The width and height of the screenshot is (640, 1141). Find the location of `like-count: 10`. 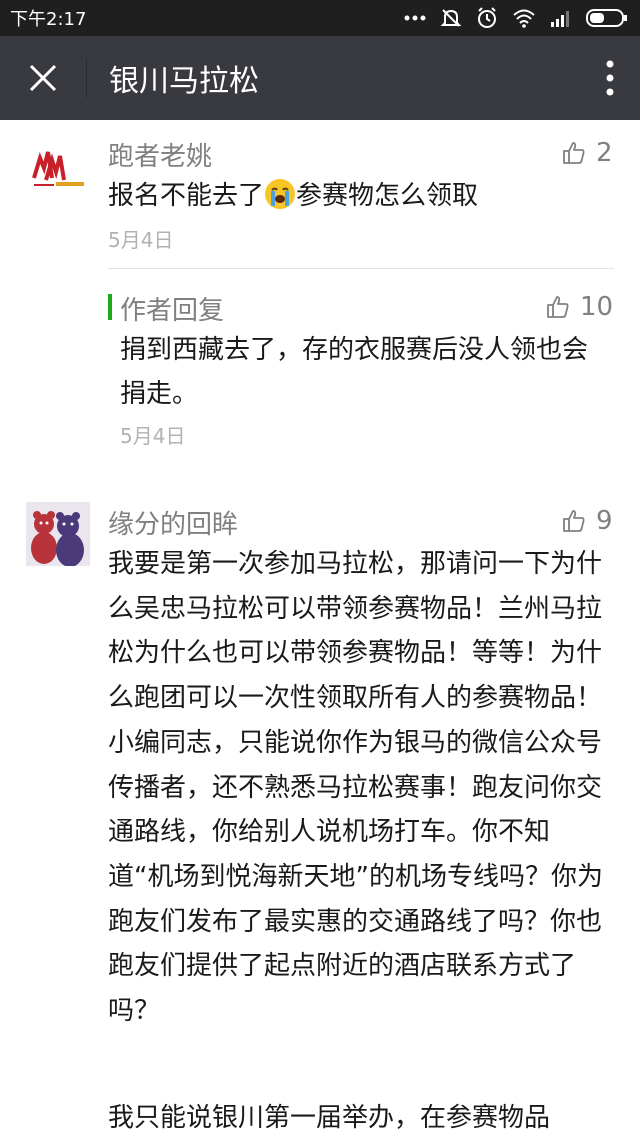

like-count: 10 is located at coordinates (597, 307).